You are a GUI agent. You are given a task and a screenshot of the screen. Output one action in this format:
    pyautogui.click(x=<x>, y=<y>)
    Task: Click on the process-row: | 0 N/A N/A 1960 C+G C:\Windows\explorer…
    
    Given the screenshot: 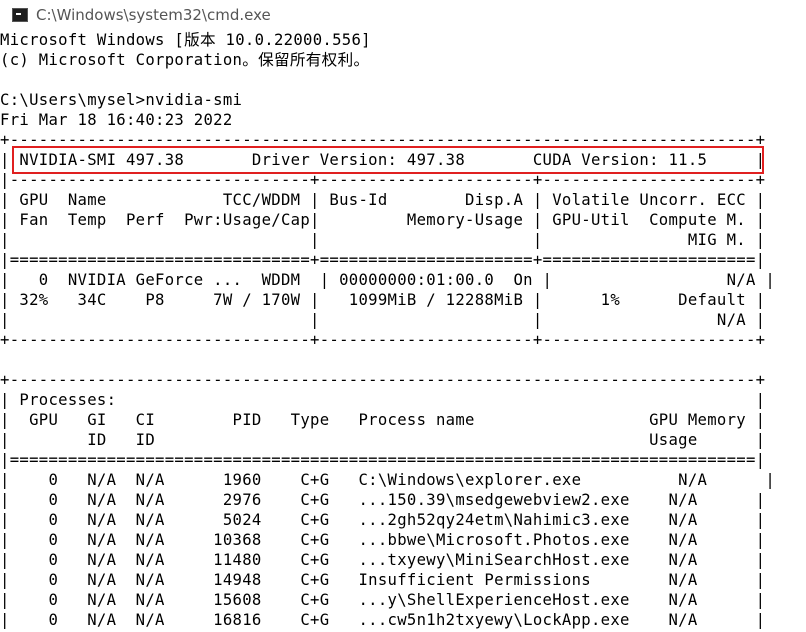 What is the action you would take?
    pyautogui.click(x=388, y=480)
    